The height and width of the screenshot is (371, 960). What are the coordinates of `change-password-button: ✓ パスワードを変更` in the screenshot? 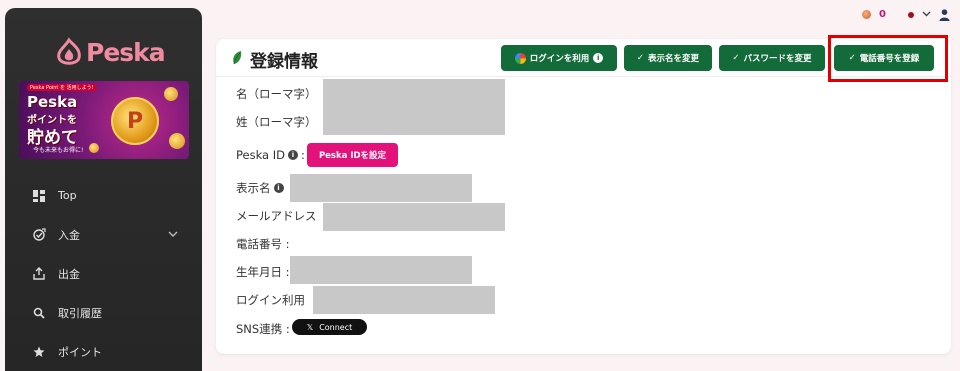 It's located at (772, 58).